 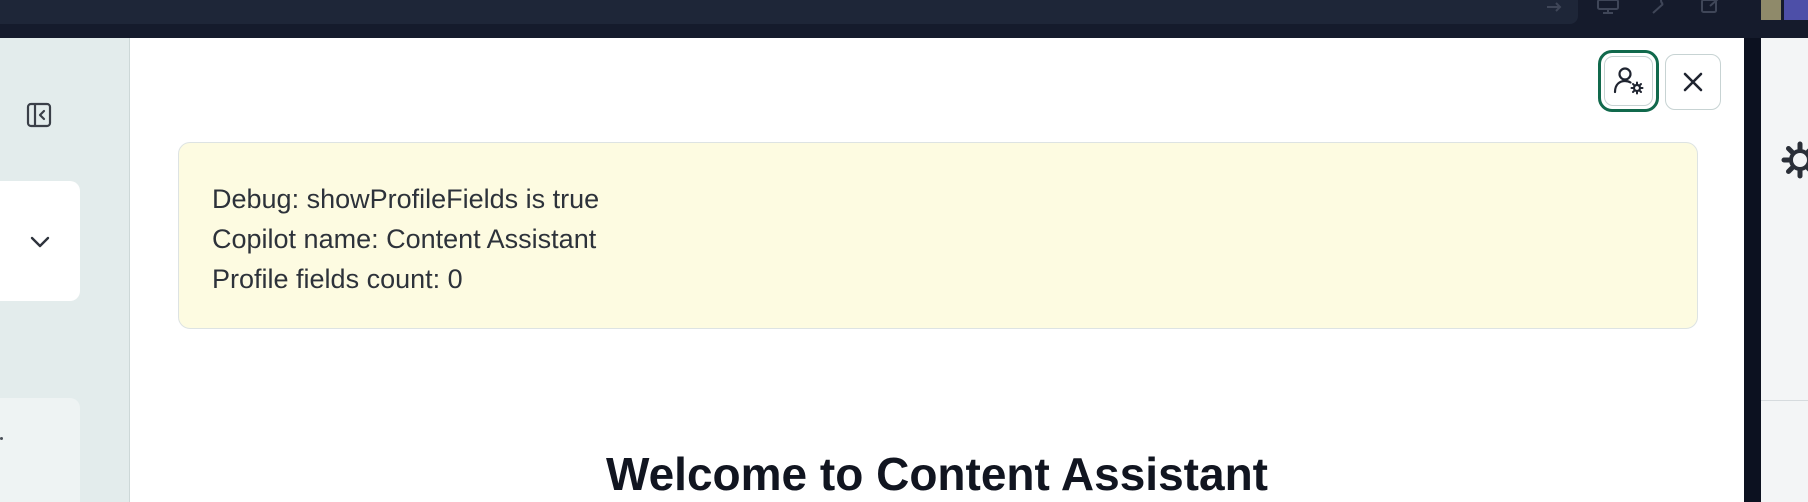 I want to click on panel-left-collapse-icon, so click(x=39, y=115).